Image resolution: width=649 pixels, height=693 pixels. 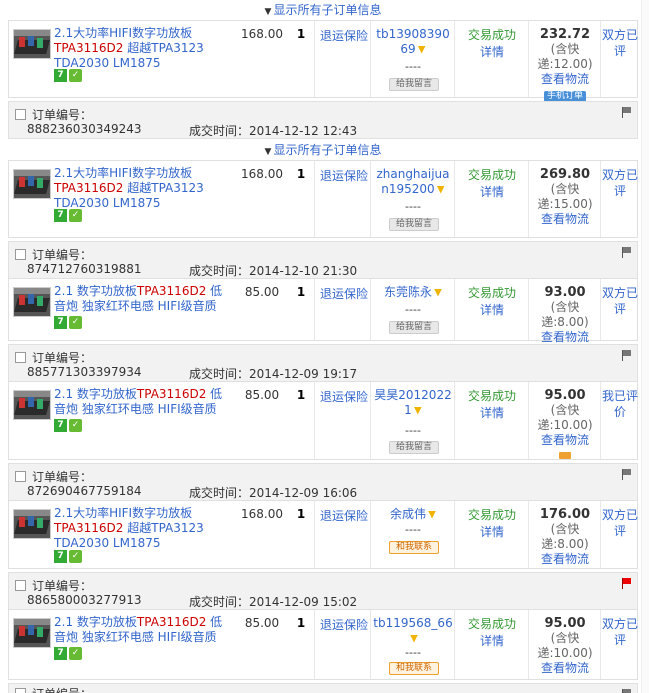 I want to click on buyer-name-link: 东莞陈永, so click(x=413, y=292).